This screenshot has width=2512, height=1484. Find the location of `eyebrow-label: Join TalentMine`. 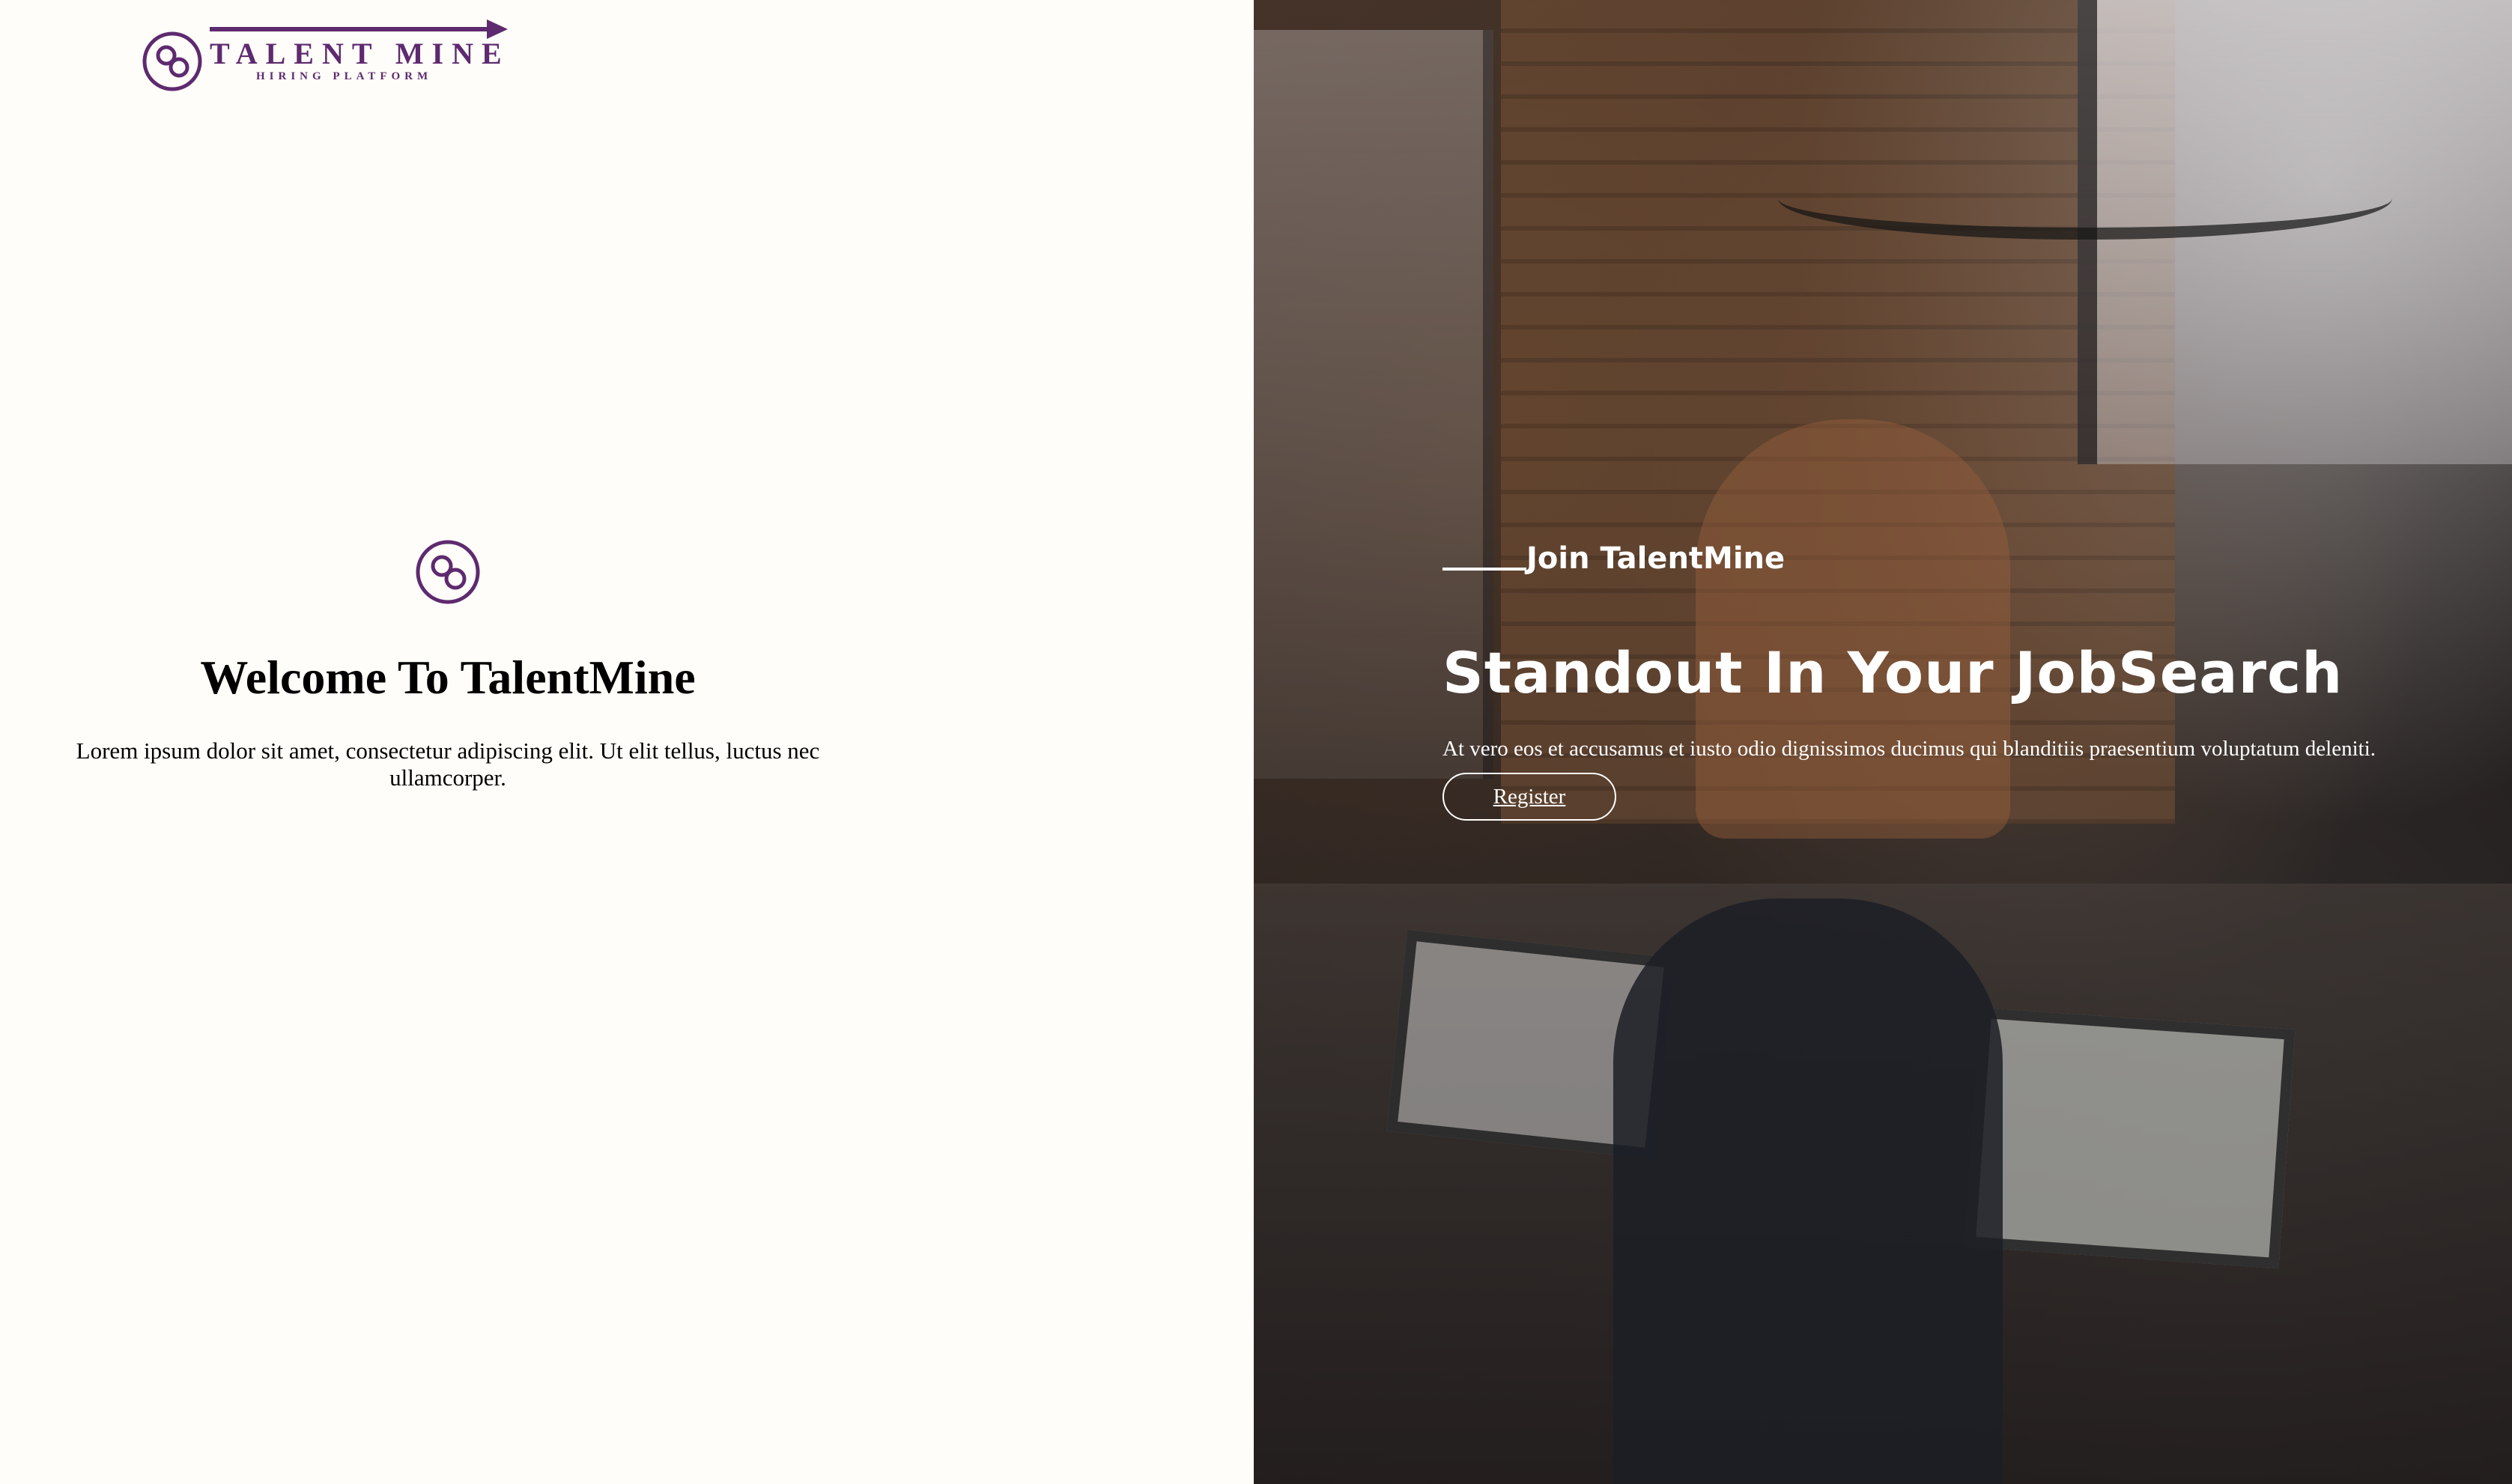

eyebrow-label: Join TalentMine is located at coordinates (1656, 558).